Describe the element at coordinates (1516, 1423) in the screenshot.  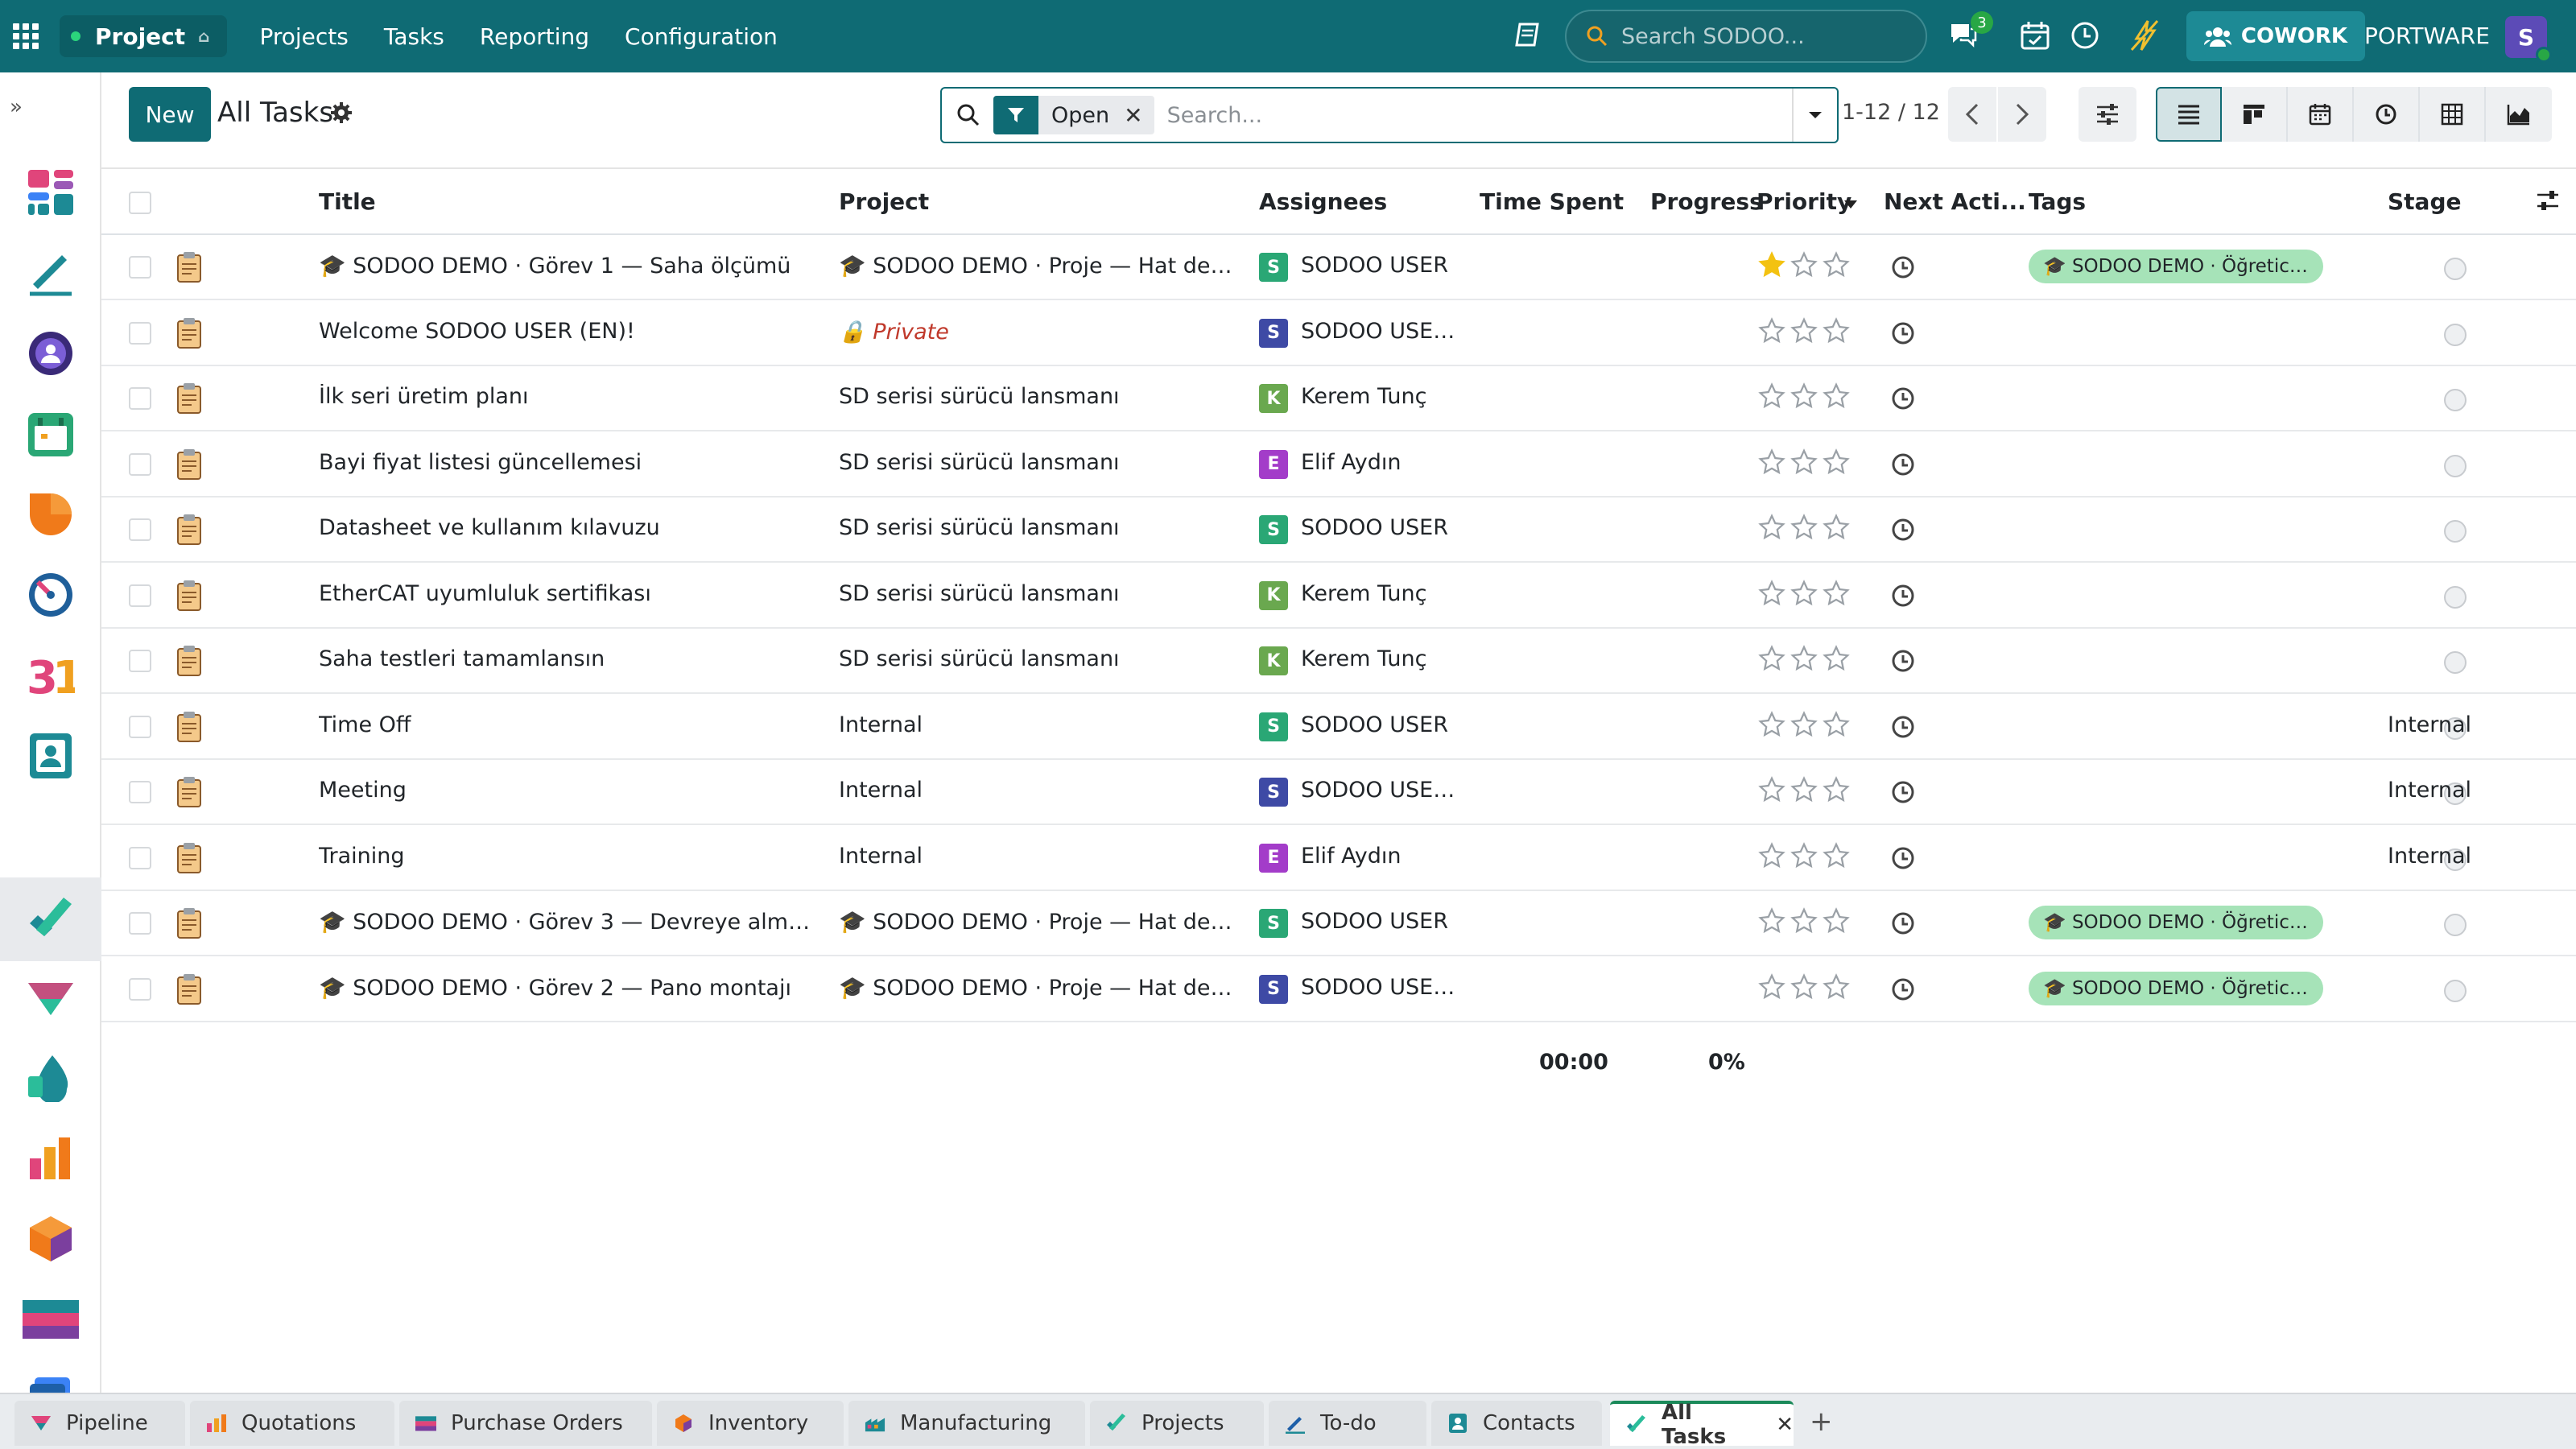
I see `bottom-tab-contacts: Contacts` at that location.